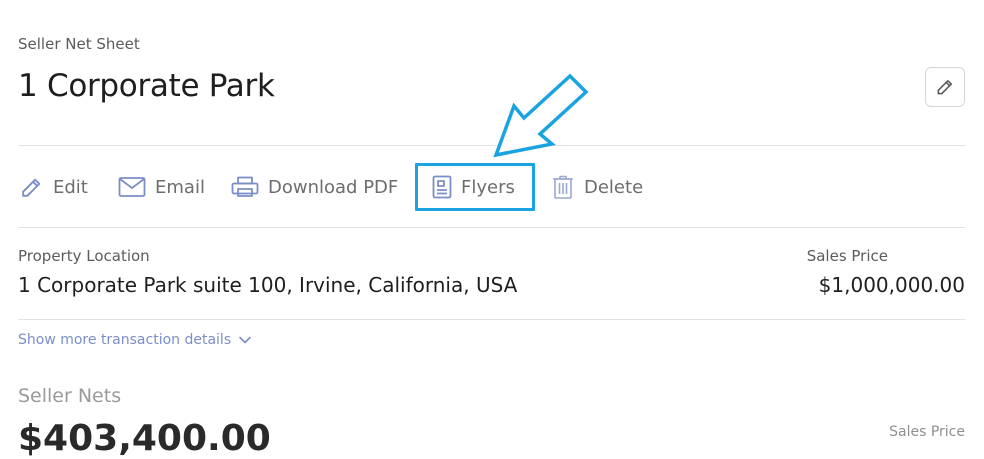  What do you see at coordinates (563, 187) in the screenshot?
I see `trash-icon` at bounding box center [563, 187].